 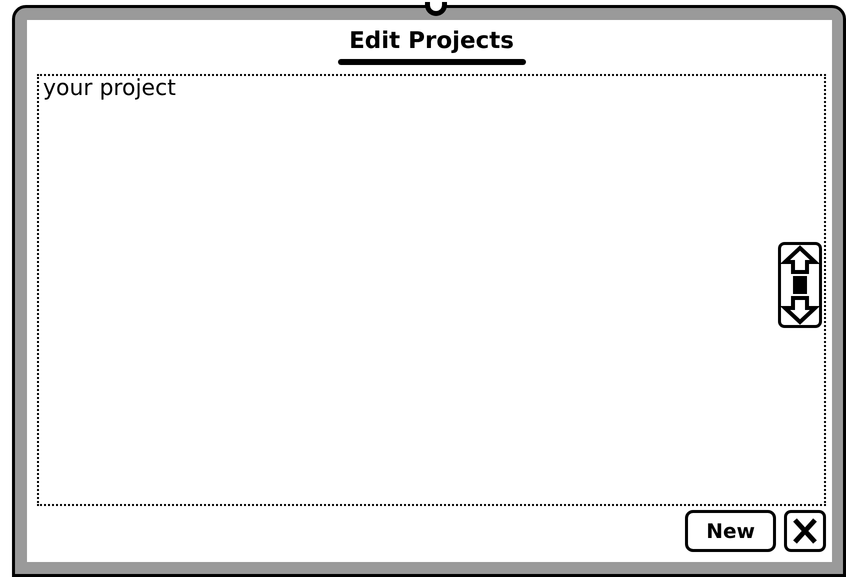 I want to click on new-button: New, so click(x=730, y=531).